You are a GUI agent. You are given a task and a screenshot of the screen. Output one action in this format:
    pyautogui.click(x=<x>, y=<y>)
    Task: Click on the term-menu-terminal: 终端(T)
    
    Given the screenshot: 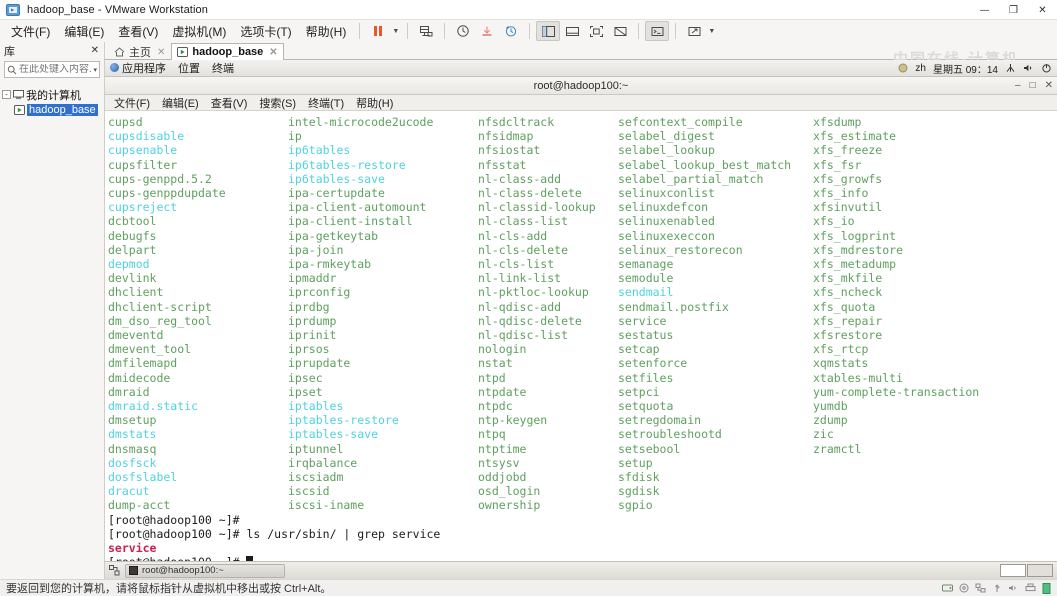 What is the action you would take?
    pyautogui.click(x=326, y=103)
    